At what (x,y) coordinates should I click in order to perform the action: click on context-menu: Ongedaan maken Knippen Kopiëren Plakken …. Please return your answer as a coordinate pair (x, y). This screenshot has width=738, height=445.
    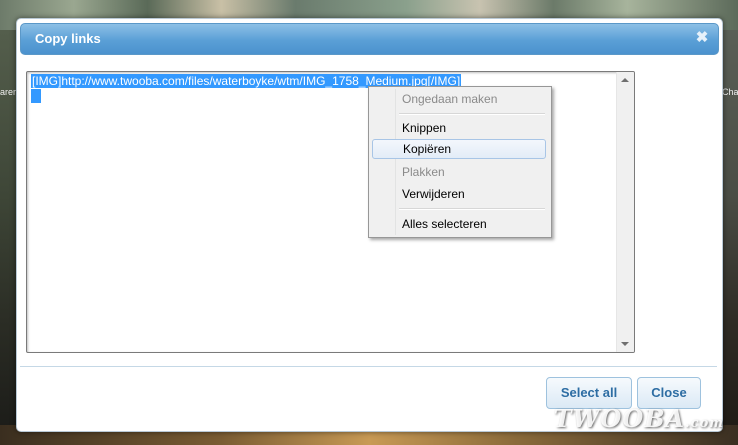
    Looking at the image, I should click on (460, 162).